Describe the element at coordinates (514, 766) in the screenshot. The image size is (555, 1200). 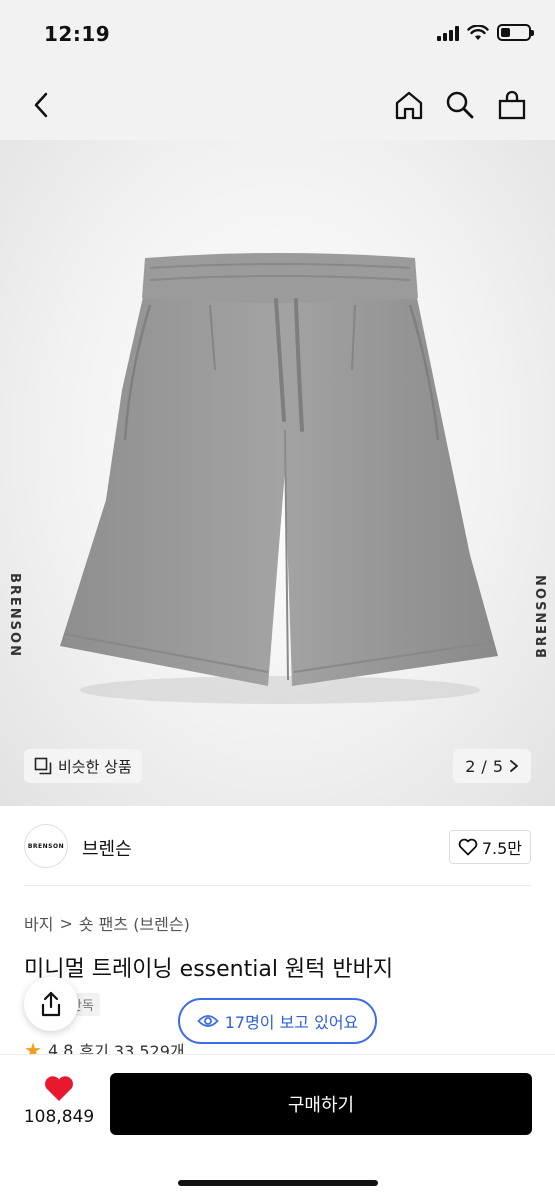
I see `chevron-right-icon` at that location.